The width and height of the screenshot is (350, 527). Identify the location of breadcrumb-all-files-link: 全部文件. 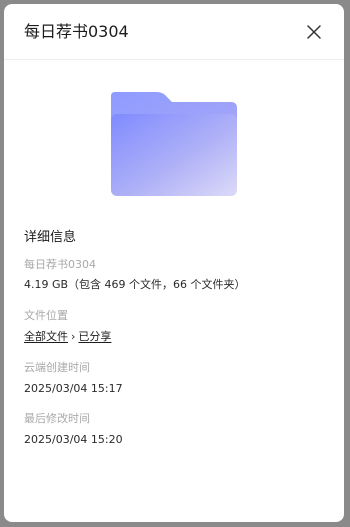
(46, 336).